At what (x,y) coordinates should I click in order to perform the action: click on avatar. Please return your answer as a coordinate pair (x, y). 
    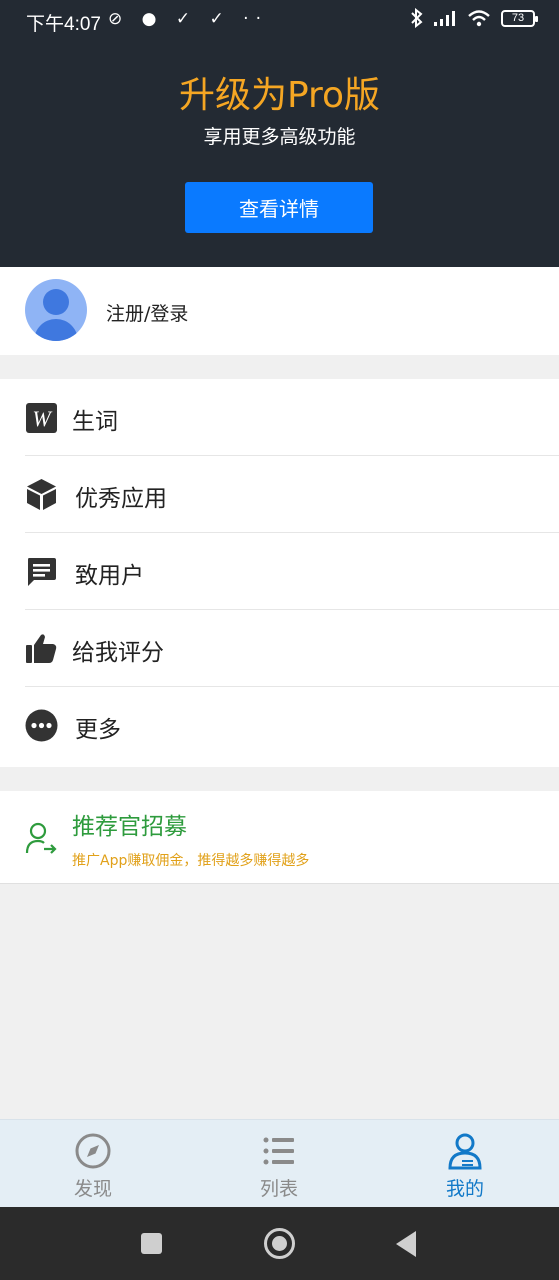
    Looking at the image, I should click on (56, 310).